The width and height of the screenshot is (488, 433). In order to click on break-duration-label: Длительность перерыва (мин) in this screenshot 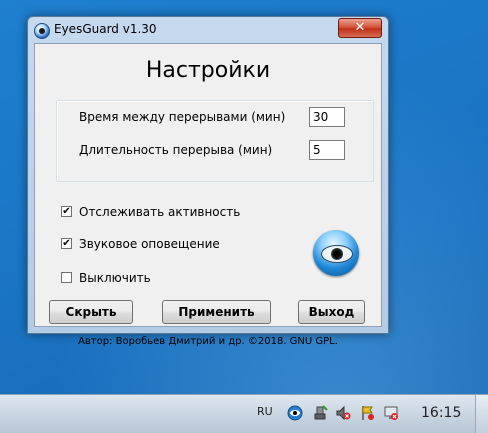, I will do `click(176, 150)`.